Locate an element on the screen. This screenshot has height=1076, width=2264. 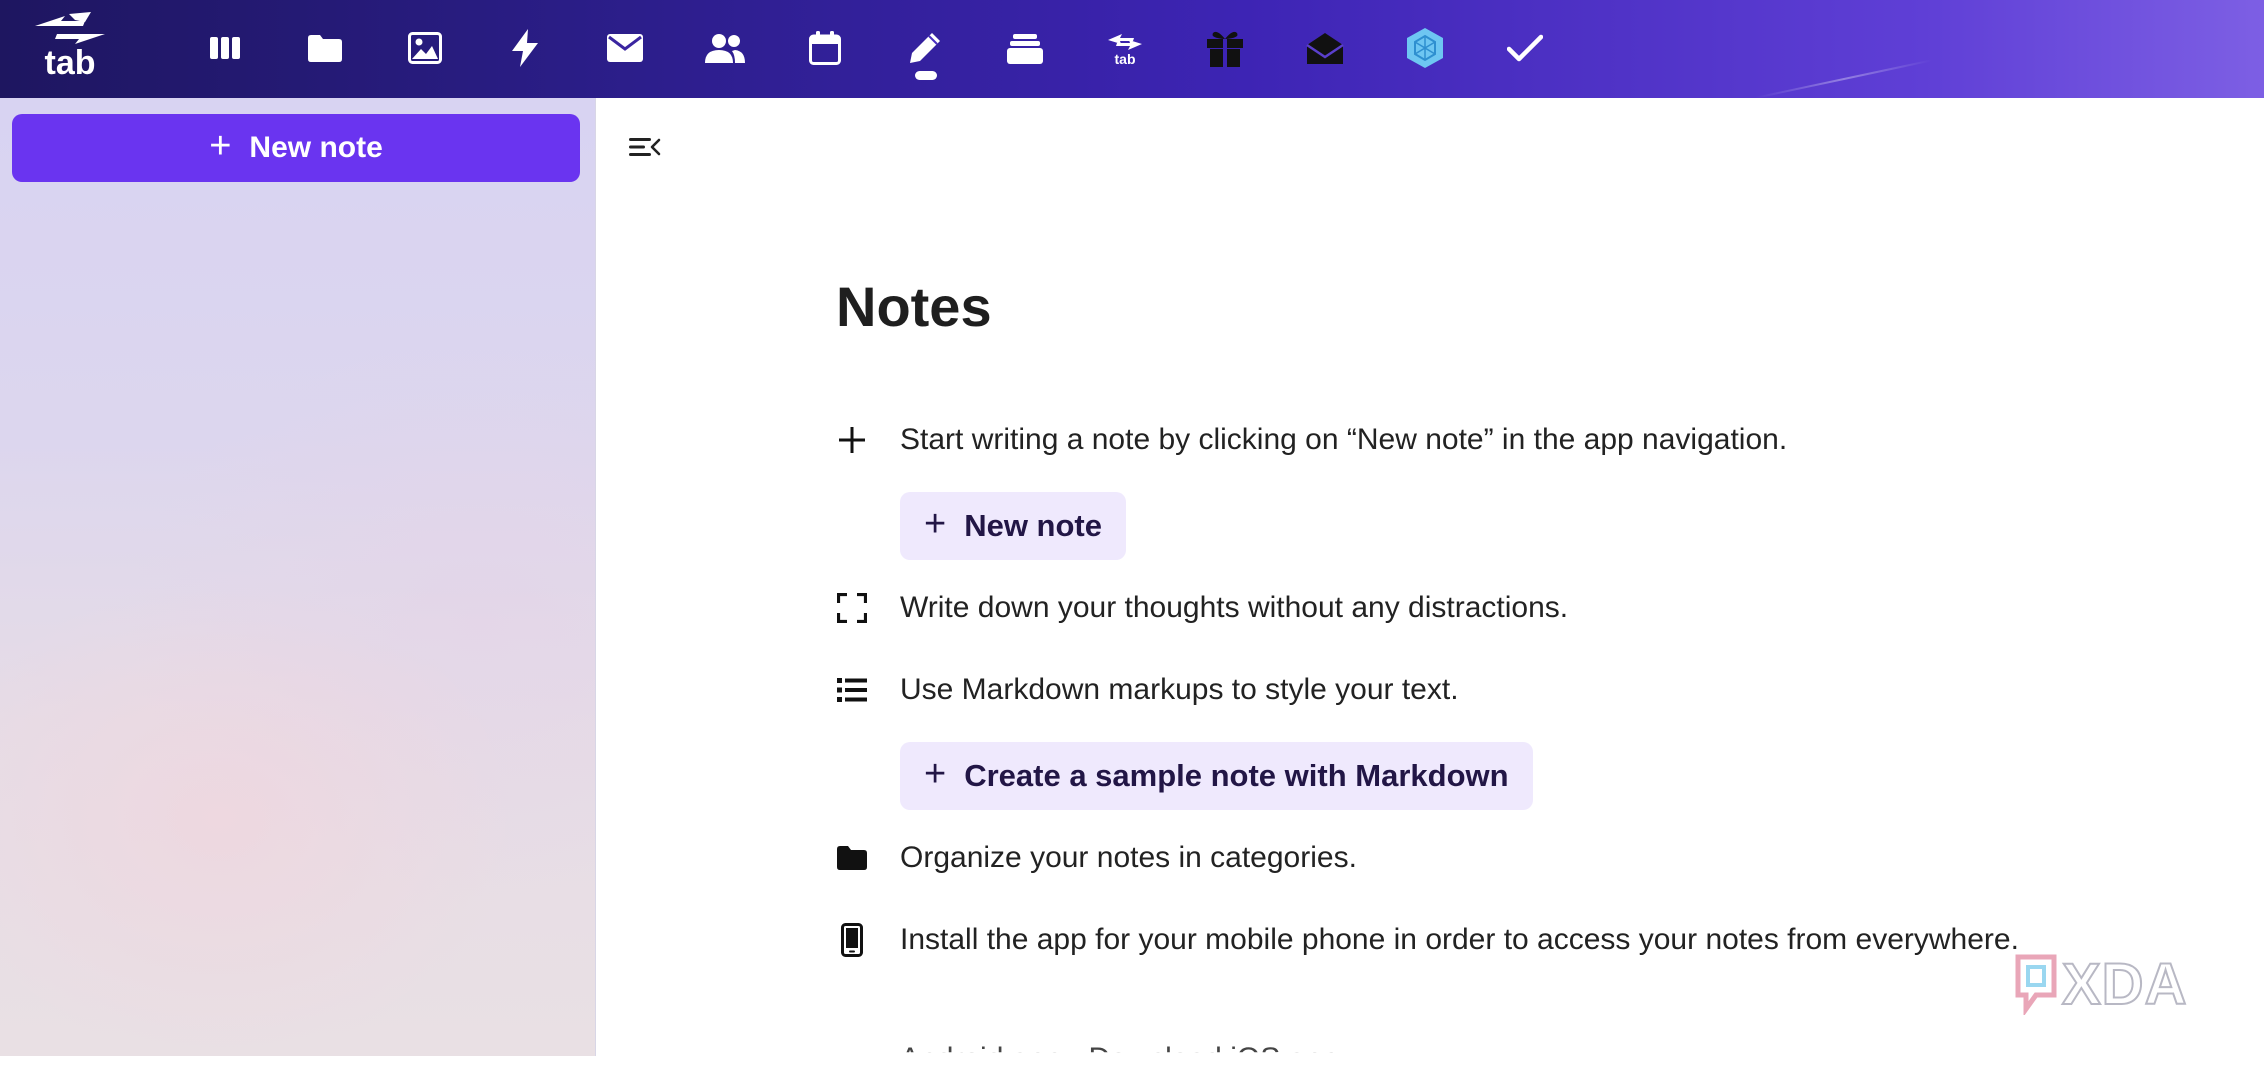
sidebar-new-note-label: New note is located at coordinates (316, 147).